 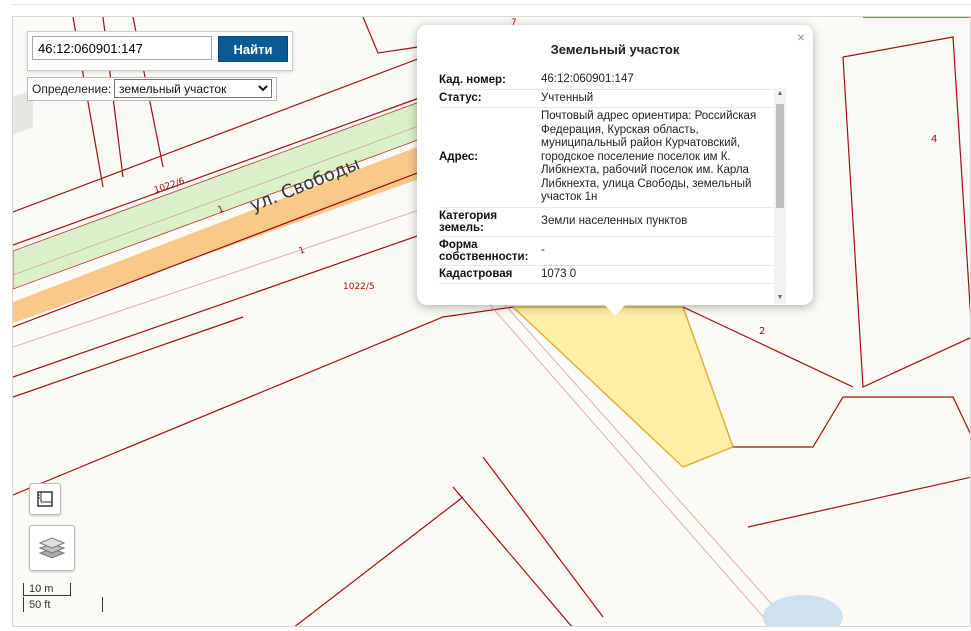 What do you see at coordinates (934, 139) in the screenshot?
I see `parcel-number: 4` at bounding box center [934, 139].